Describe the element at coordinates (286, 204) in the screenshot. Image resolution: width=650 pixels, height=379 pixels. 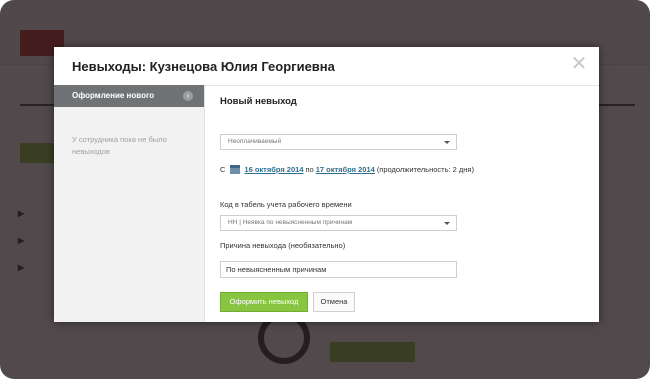
I see `timesheet-code-label: Код в табель учета рабочего времени` at that location.